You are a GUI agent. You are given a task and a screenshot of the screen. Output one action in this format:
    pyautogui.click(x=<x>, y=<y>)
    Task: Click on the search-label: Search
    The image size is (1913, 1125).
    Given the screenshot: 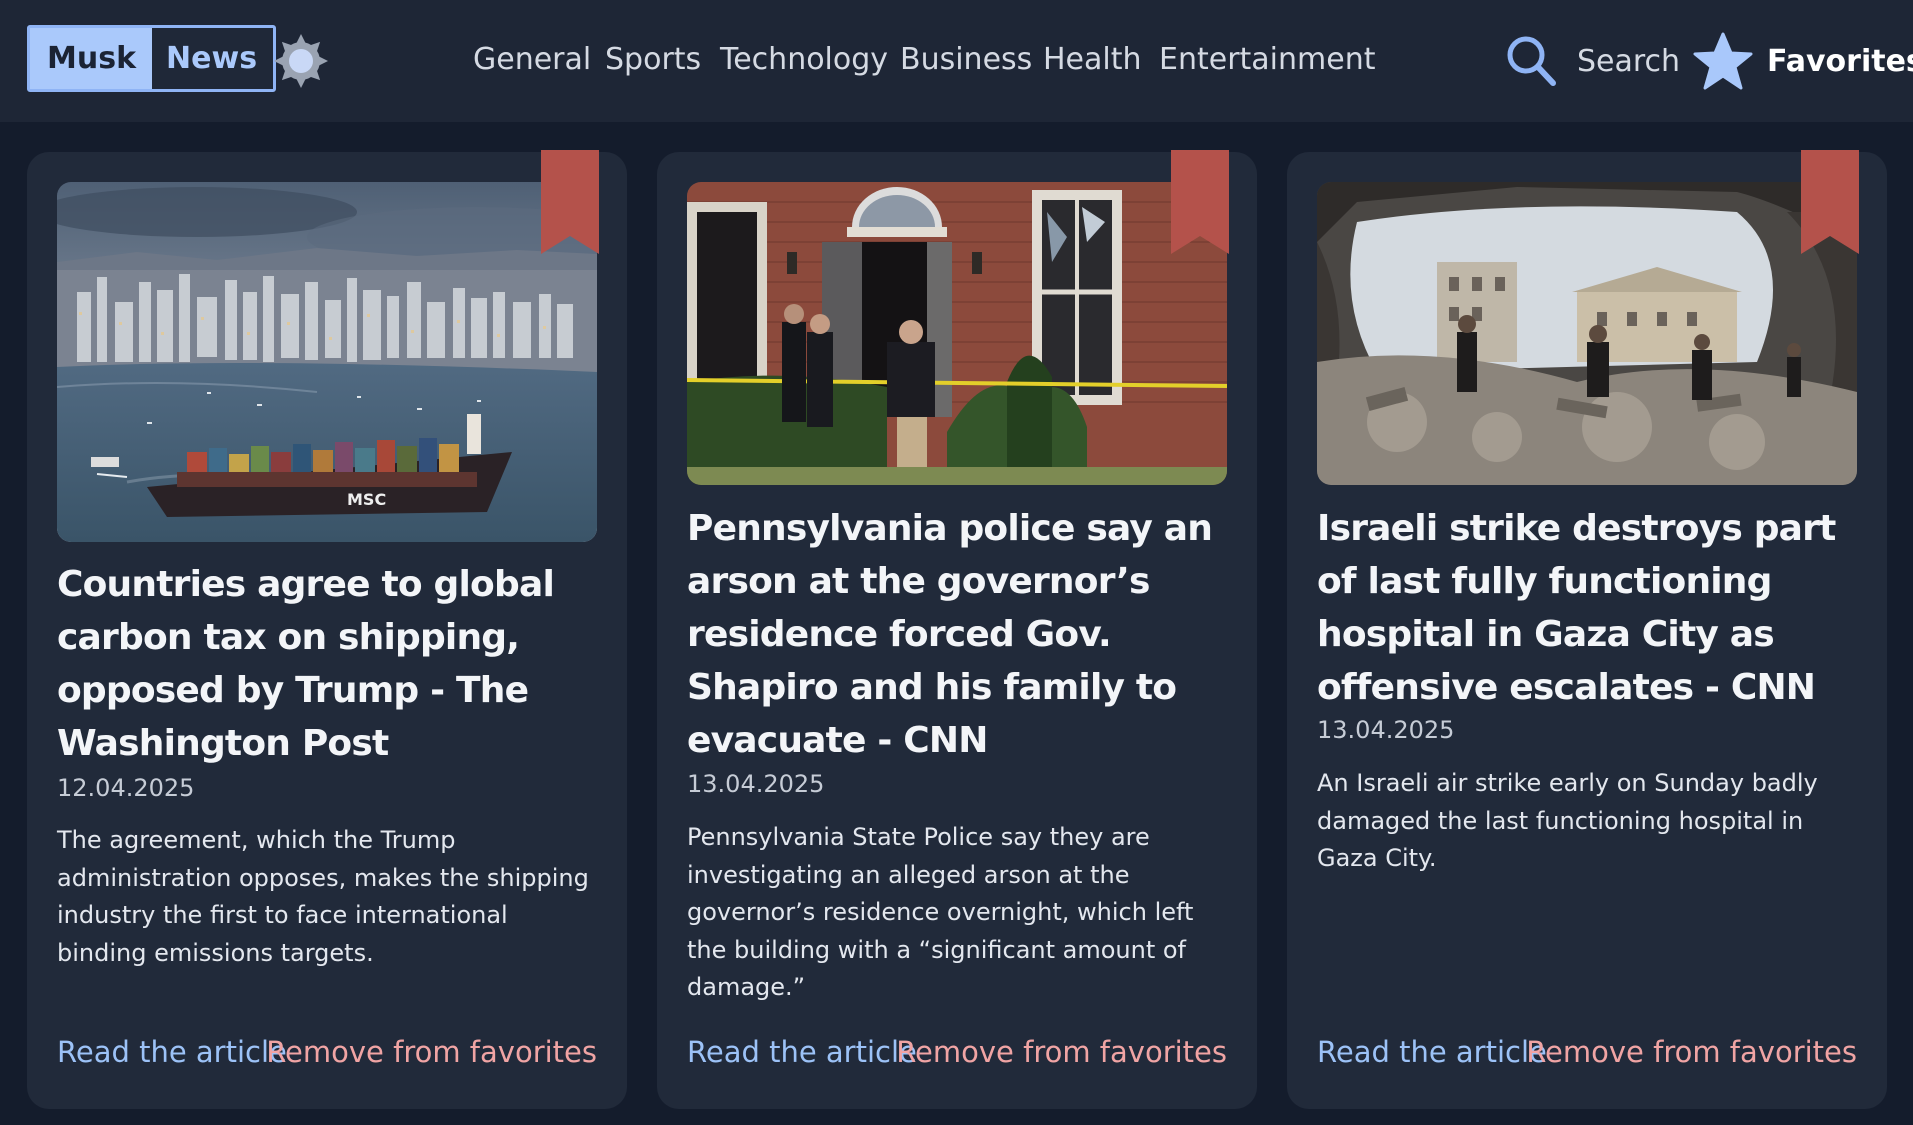 What is the action you would take?
    pyautogui.click(x=1629, y=61)
    